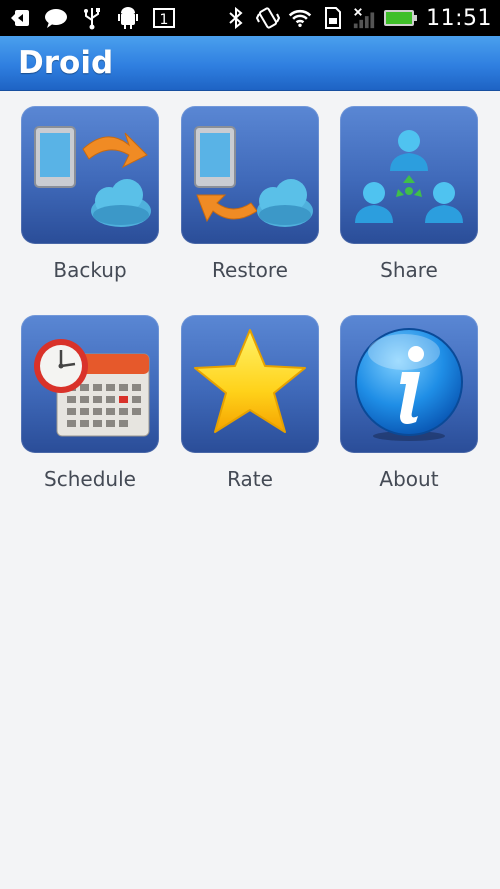 Image resolution: width=500 pixels, height=889 pixels. Describe the element at coordinates (409, 479) in the screenshot. I see `about-label: About` at that location.